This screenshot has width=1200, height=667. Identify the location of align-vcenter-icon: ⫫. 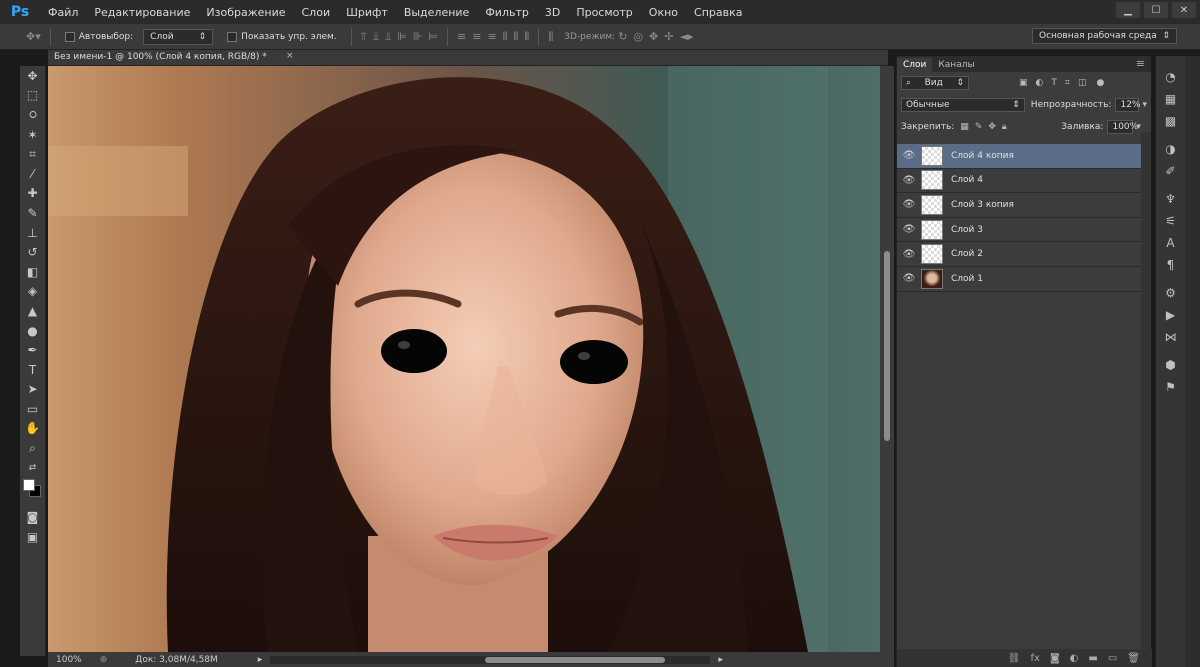
(376, 37).